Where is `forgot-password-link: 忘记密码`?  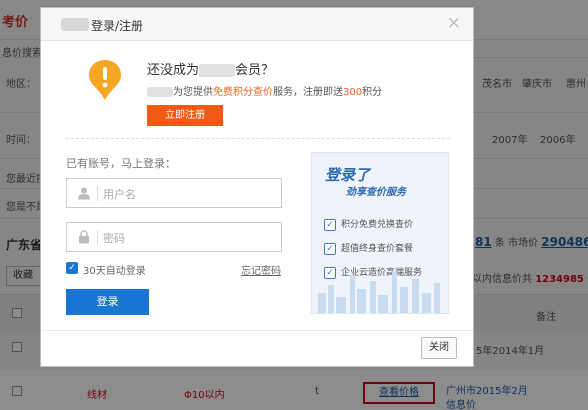 forgot-password-link: 忘记密码 is located at coordinates (261, 269).